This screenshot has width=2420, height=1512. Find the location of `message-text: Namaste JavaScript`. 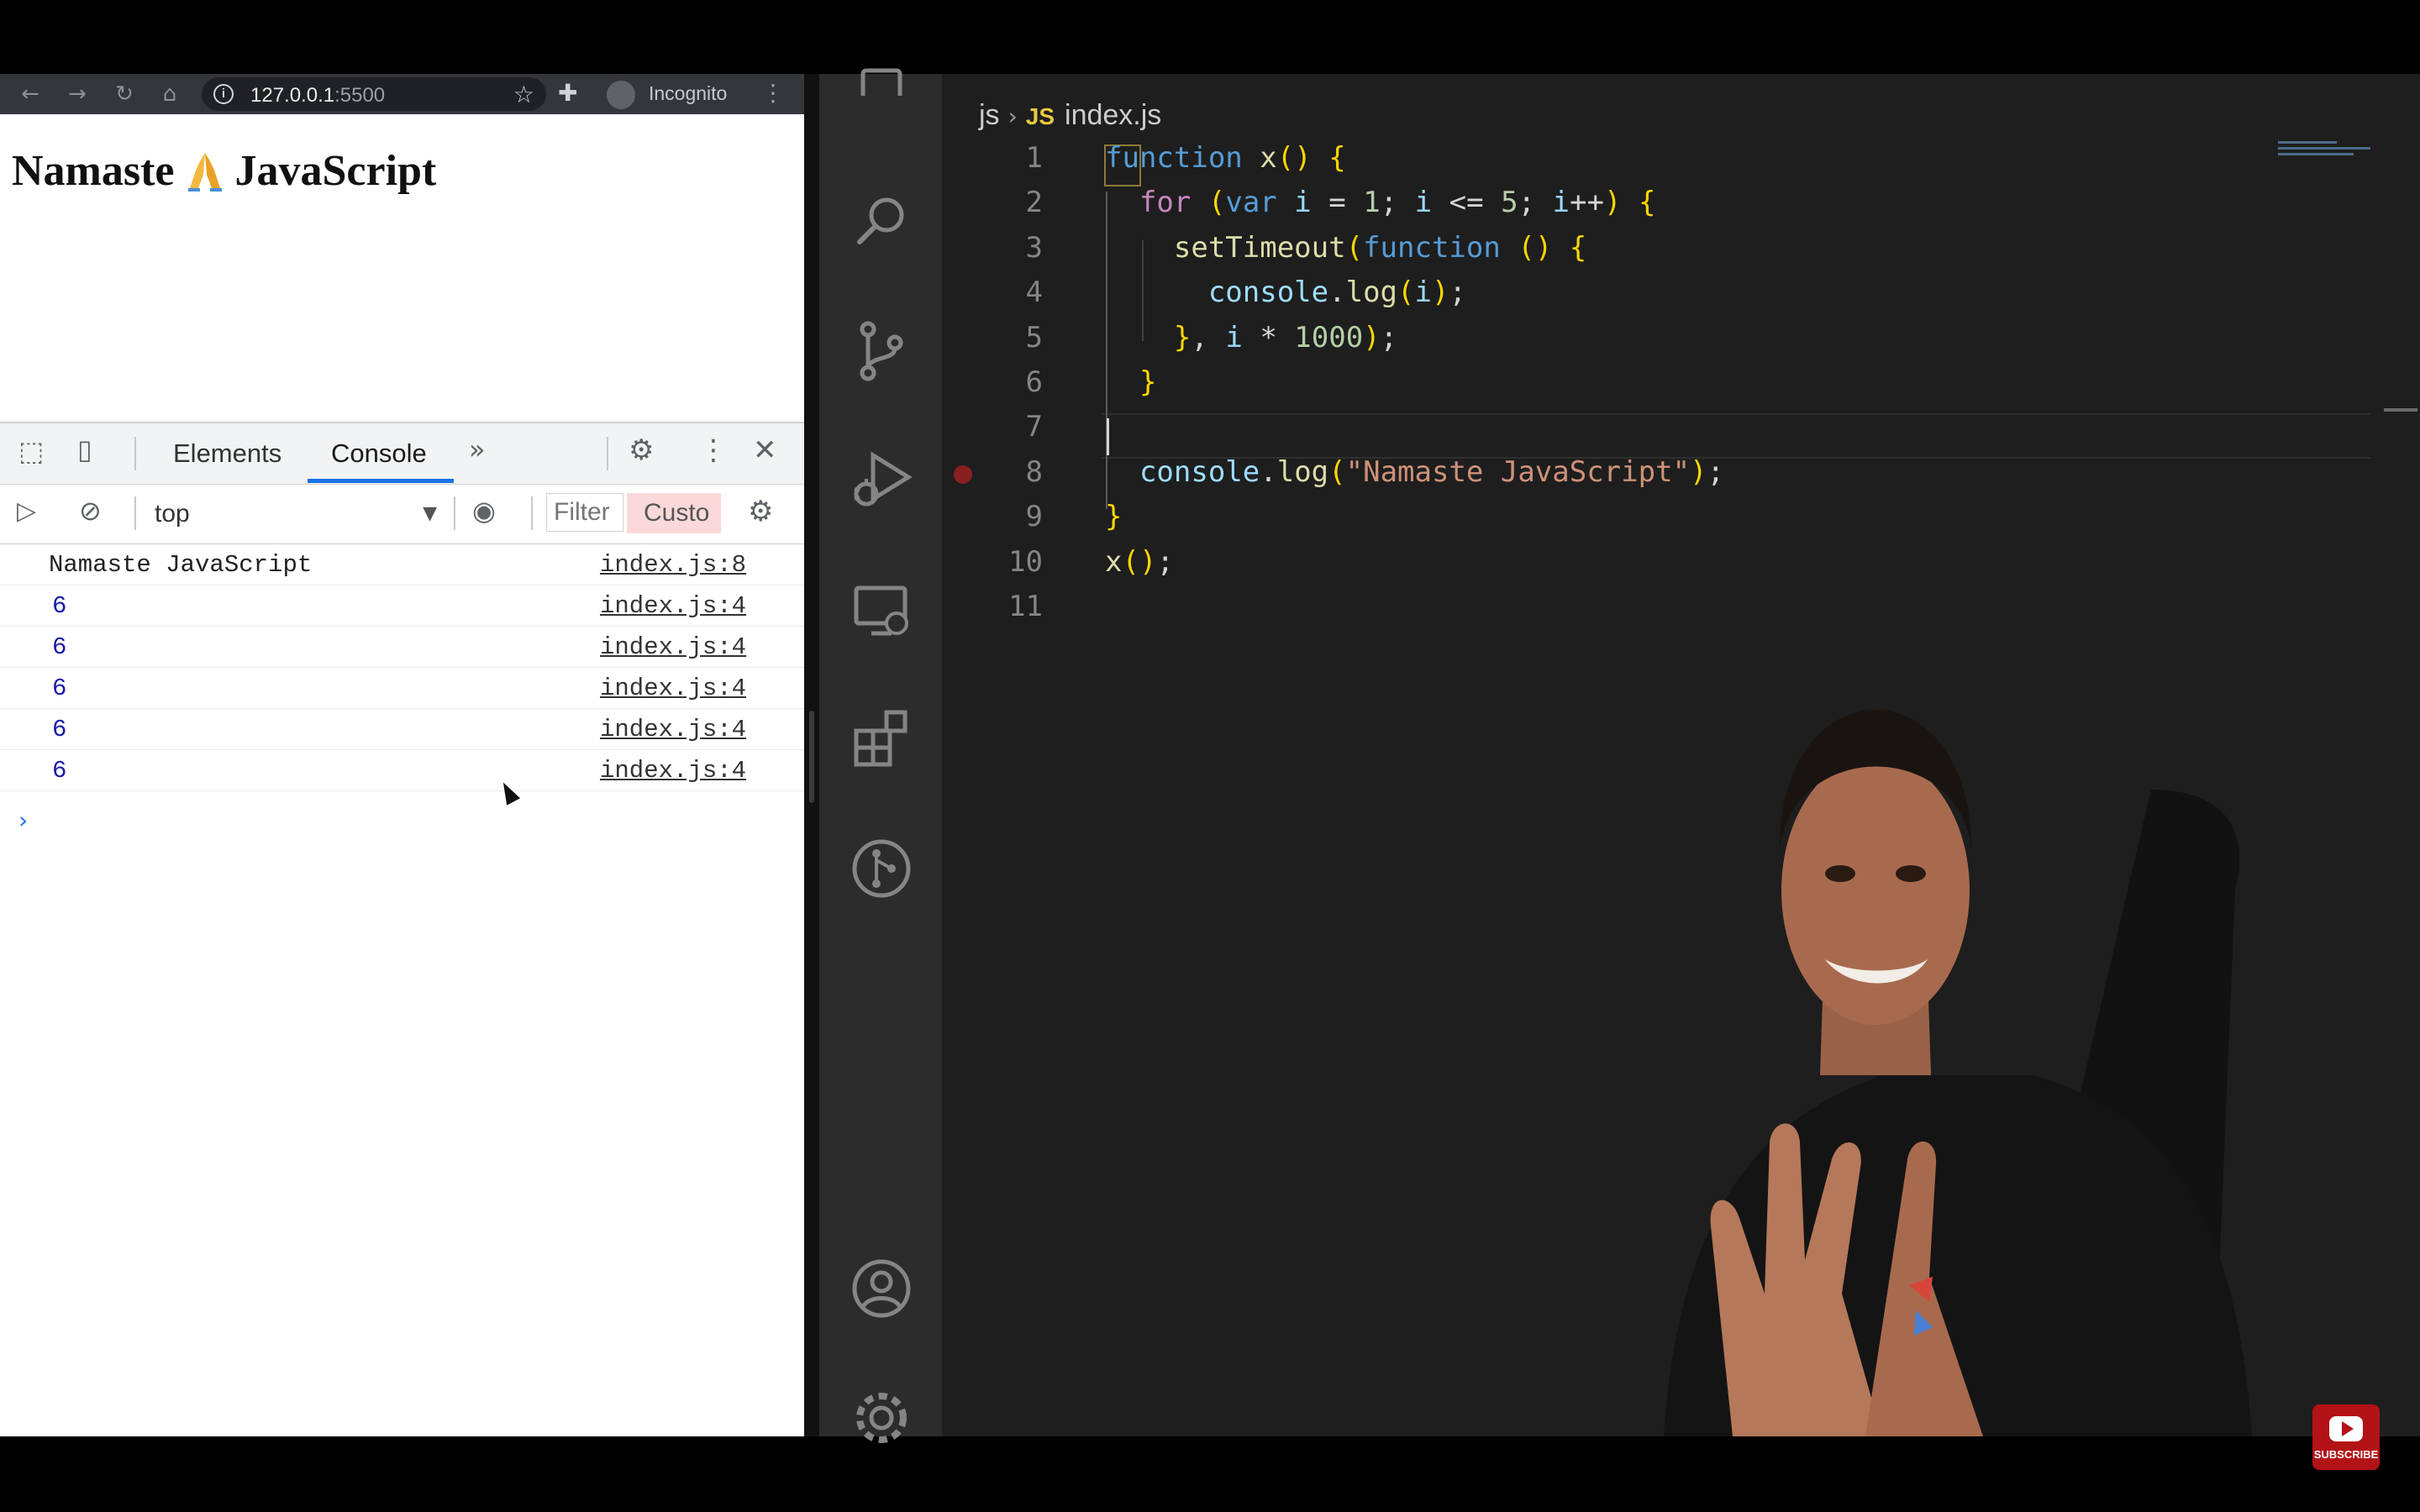

message-text: Namaste JavaScript is located at coordinates (181, 565).